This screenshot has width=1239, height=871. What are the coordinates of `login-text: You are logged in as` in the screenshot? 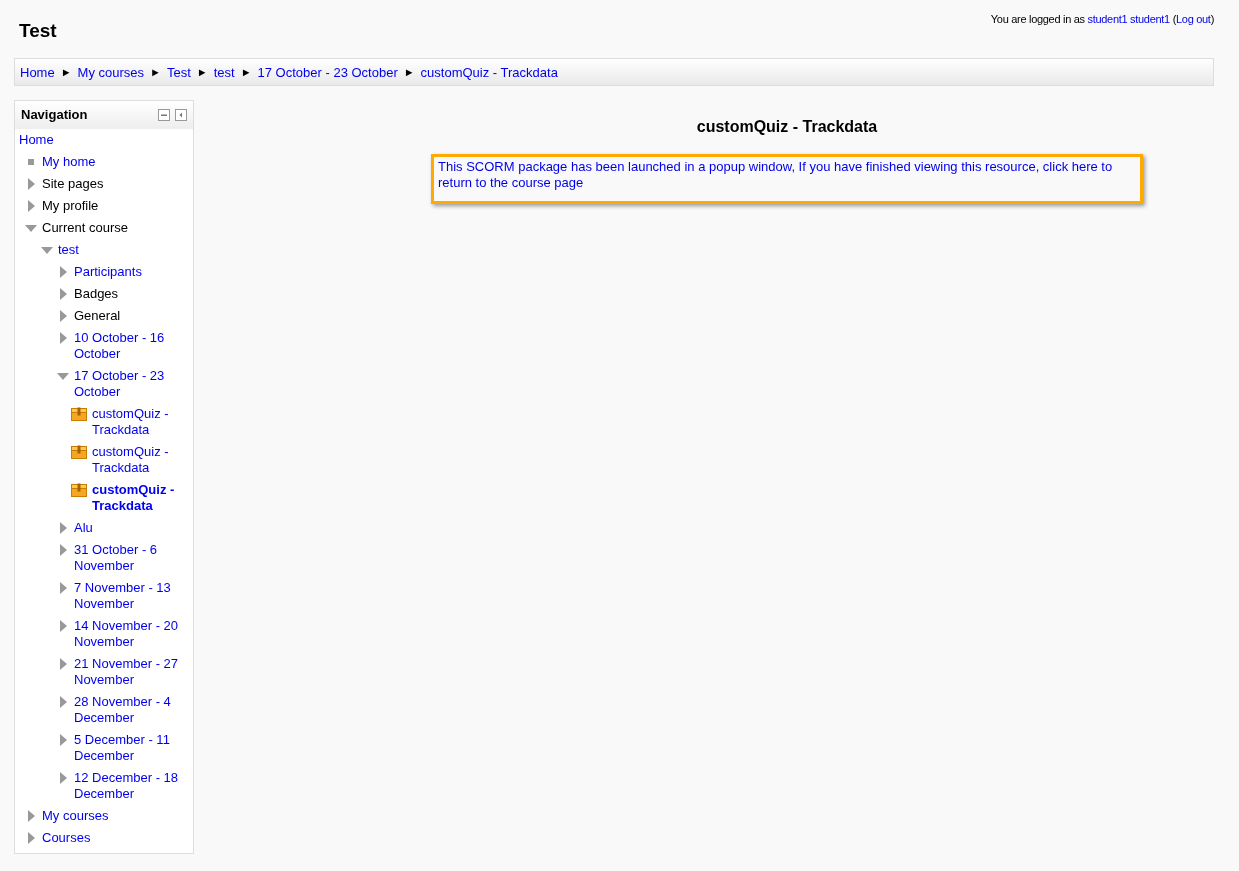 It's located at (1038, 19).